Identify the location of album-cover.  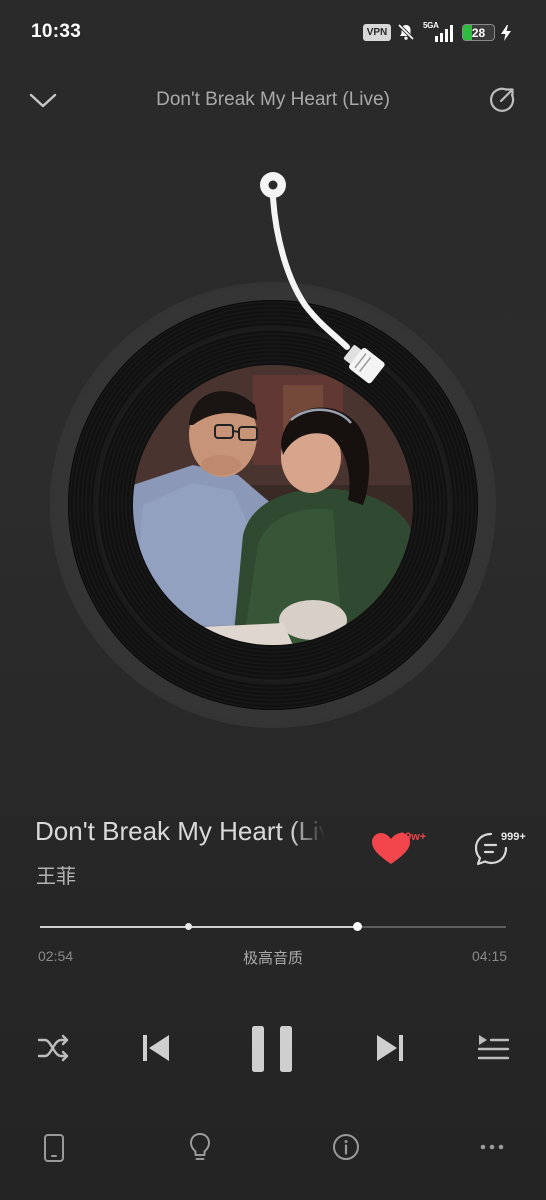
(273, 505).